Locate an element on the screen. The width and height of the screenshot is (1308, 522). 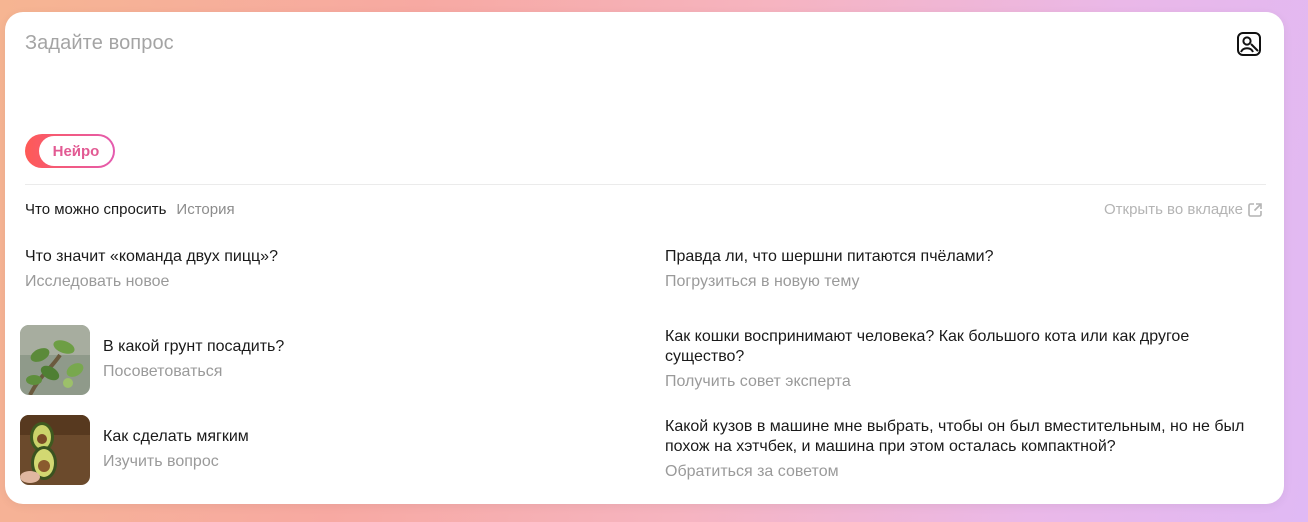
neuro-toggle: Нейро is located at coordinates (70, 151).